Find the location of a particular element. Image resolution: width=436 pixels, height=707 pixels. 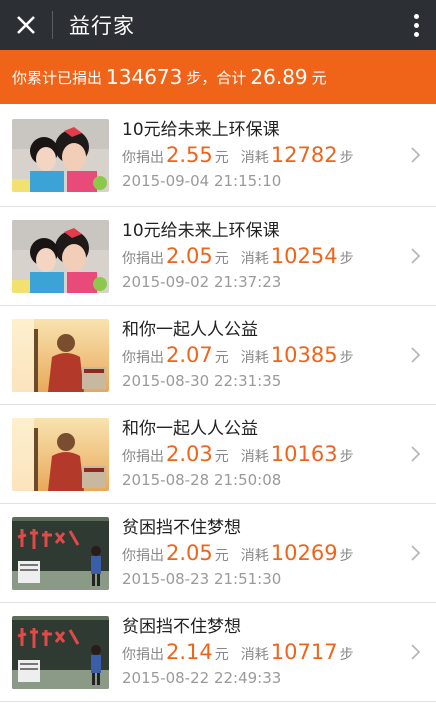

close-icon is located at coordinates (26, 25).